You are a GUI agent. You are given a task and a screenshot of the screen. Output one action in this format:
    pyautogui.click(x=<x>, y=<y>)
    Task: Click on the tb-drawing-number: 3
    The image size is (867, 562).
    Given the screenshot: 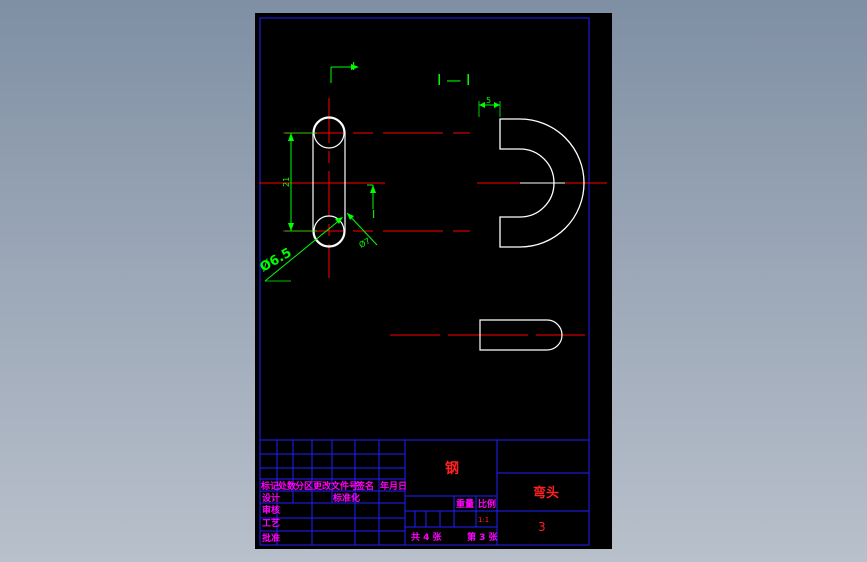 What is the action you would take?
    pyautogui.click(x=542, y=527)
    